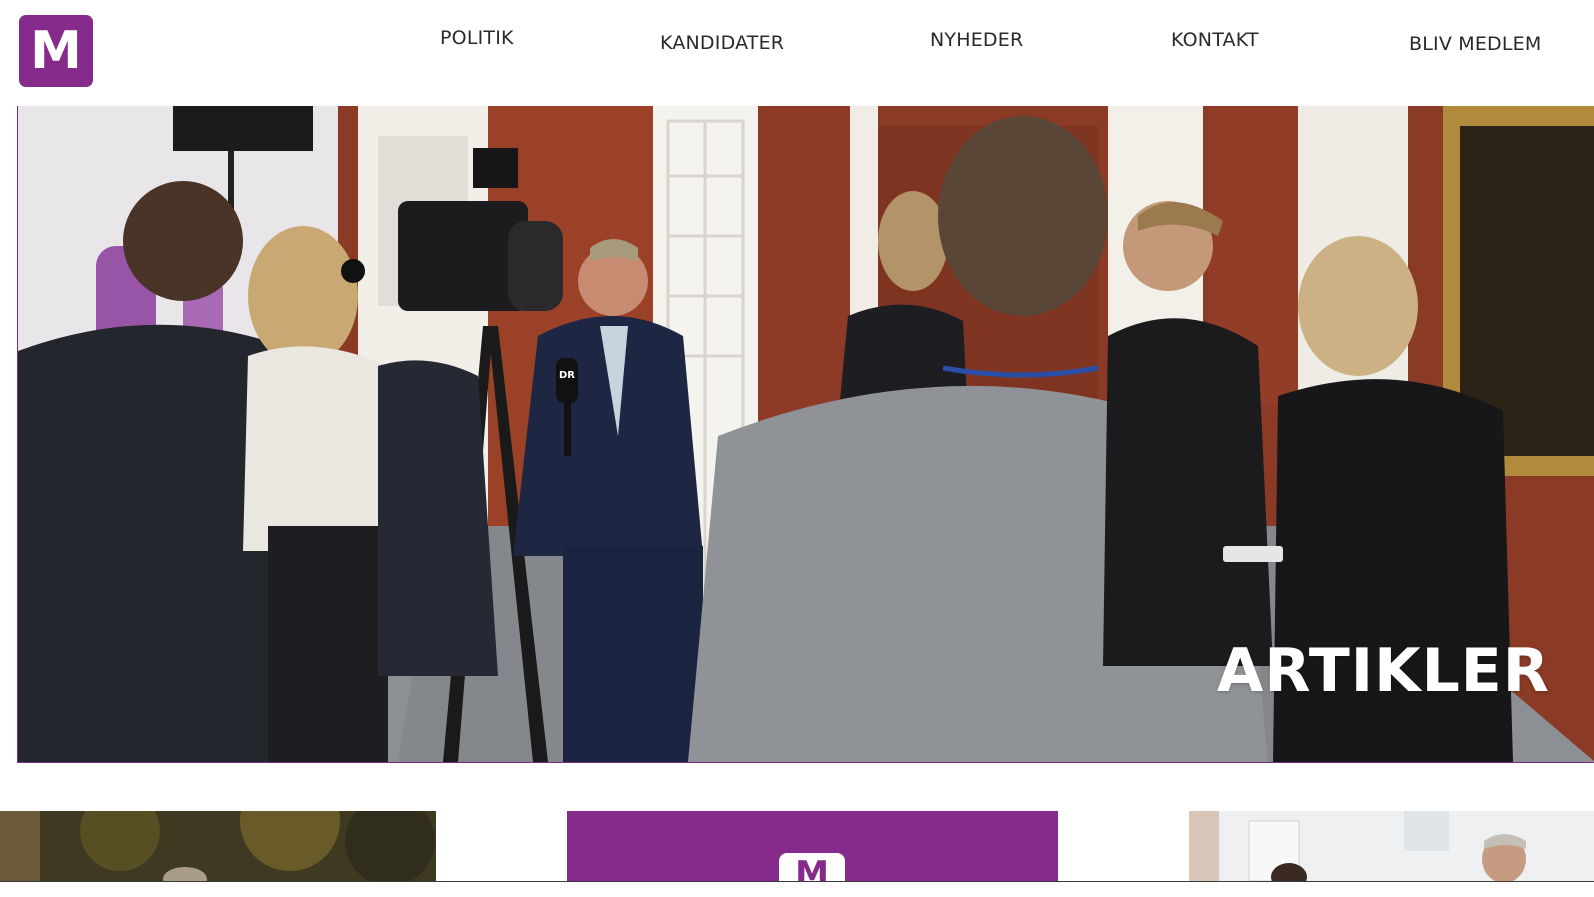 This screenshot has height=897, width=1594. Describe the element at coordinates (1383, 671) in the screenshot. I see `hero-title: ARTIKLER` at that location.